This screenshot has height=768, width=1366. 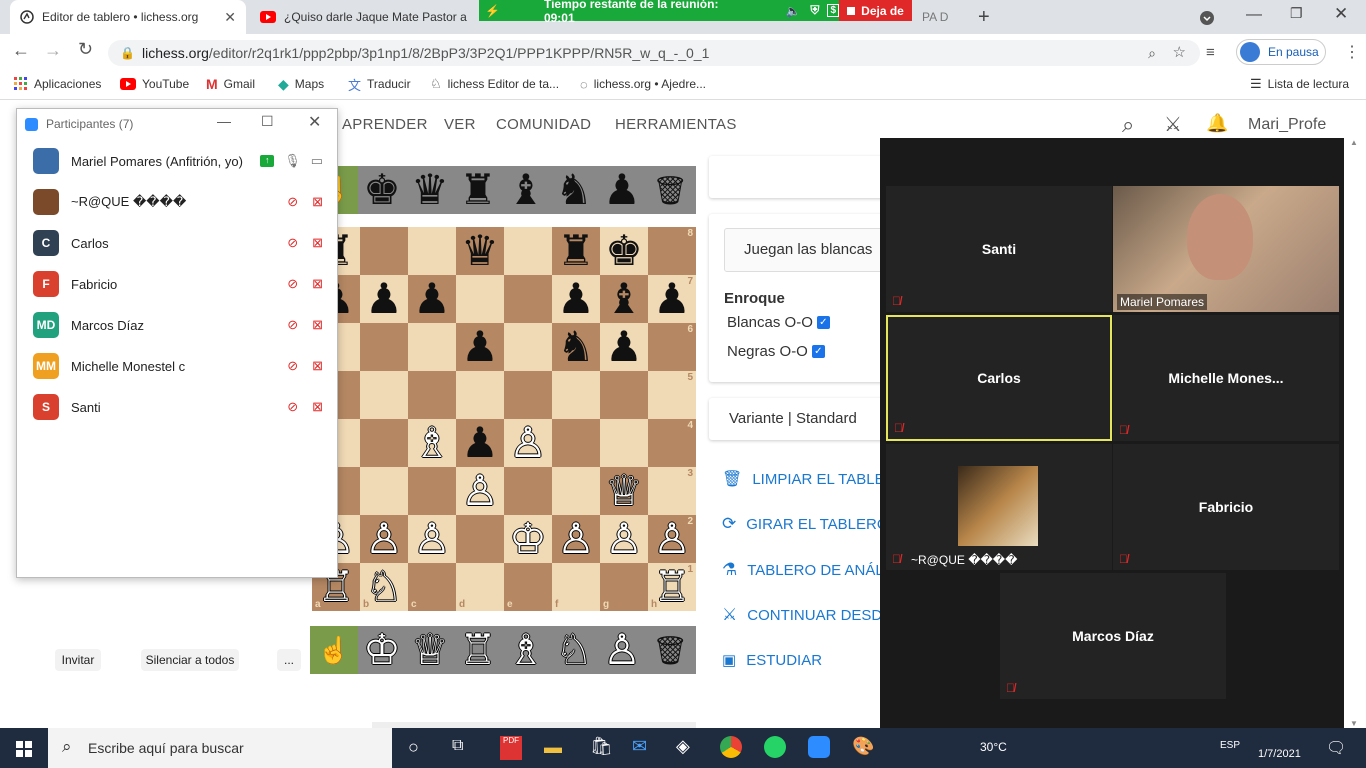 What do you see at coordinates (385, 124) in the screenshot?
I see `nav-aprender: APRENDER` at bounding box center [385, 124].